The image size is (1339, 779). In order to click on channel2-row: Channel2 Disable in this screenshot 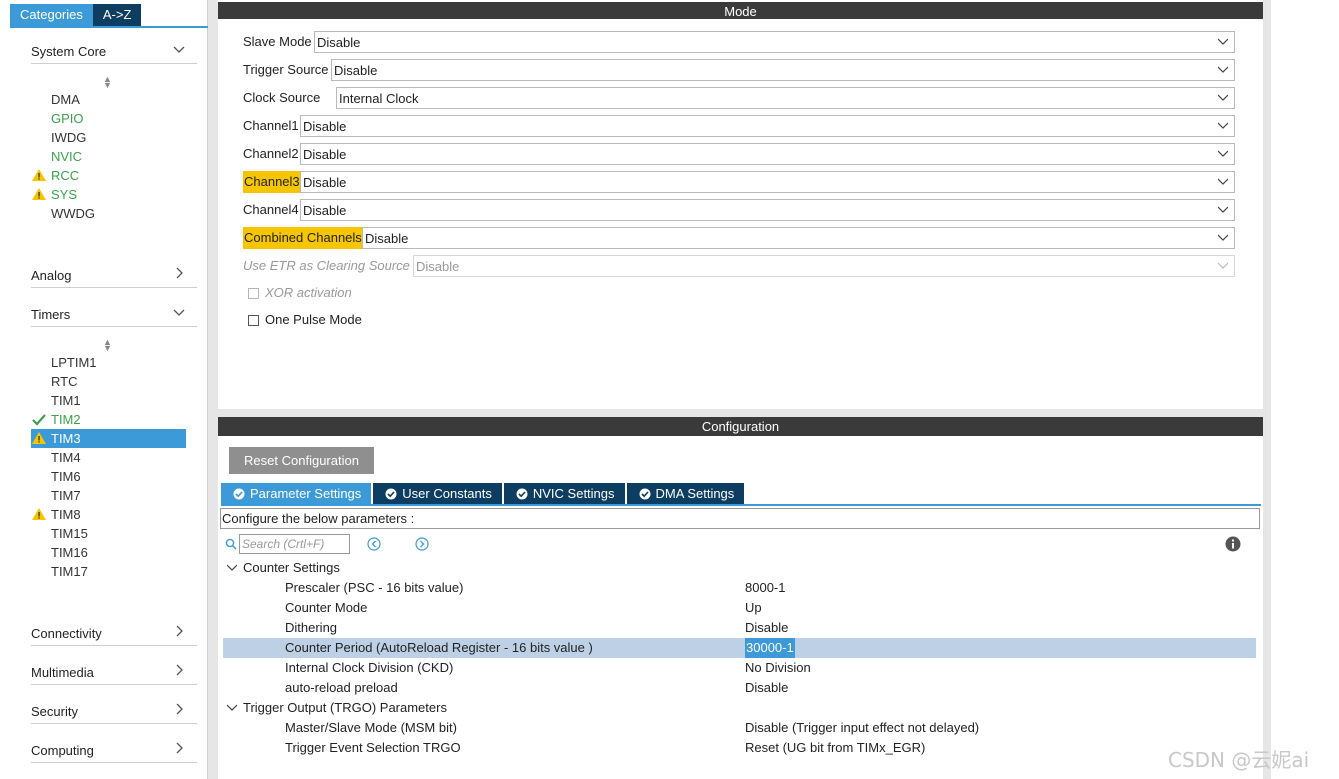, I will do `click(739, 154)`.